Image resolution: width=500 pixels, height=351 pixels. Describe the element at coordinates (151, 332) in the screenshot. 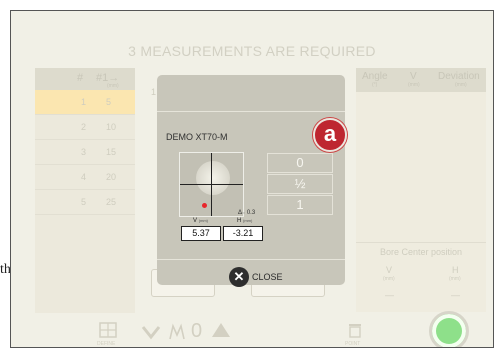

I see `chevron-down-icon` at that location.